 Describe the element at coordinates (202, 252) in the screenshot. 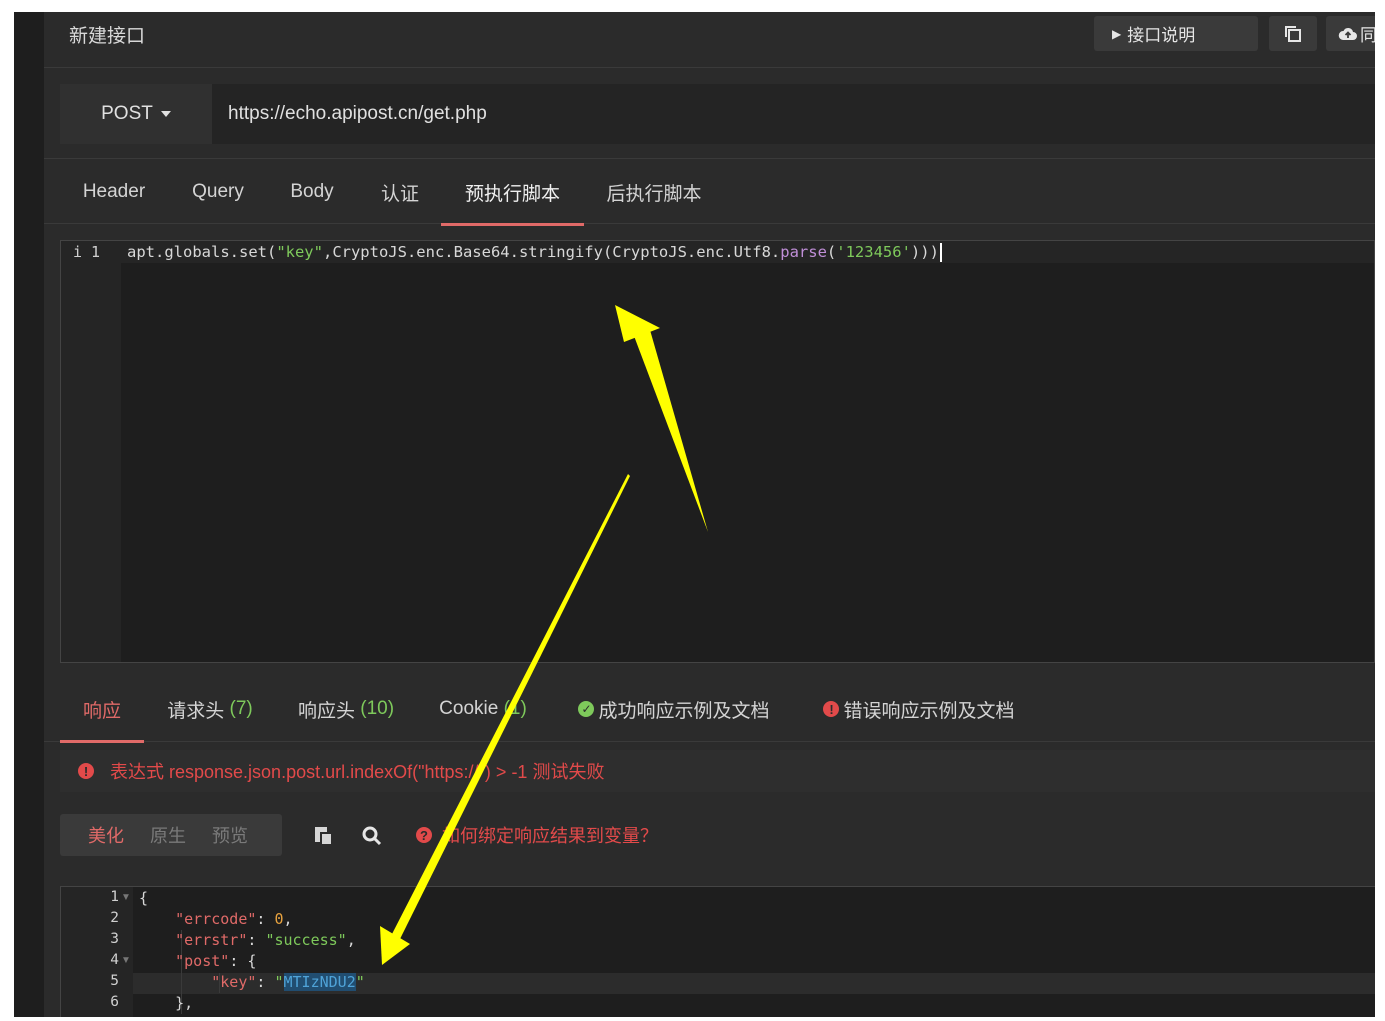

I see `code-segment: apt.globals.set(` at that location.